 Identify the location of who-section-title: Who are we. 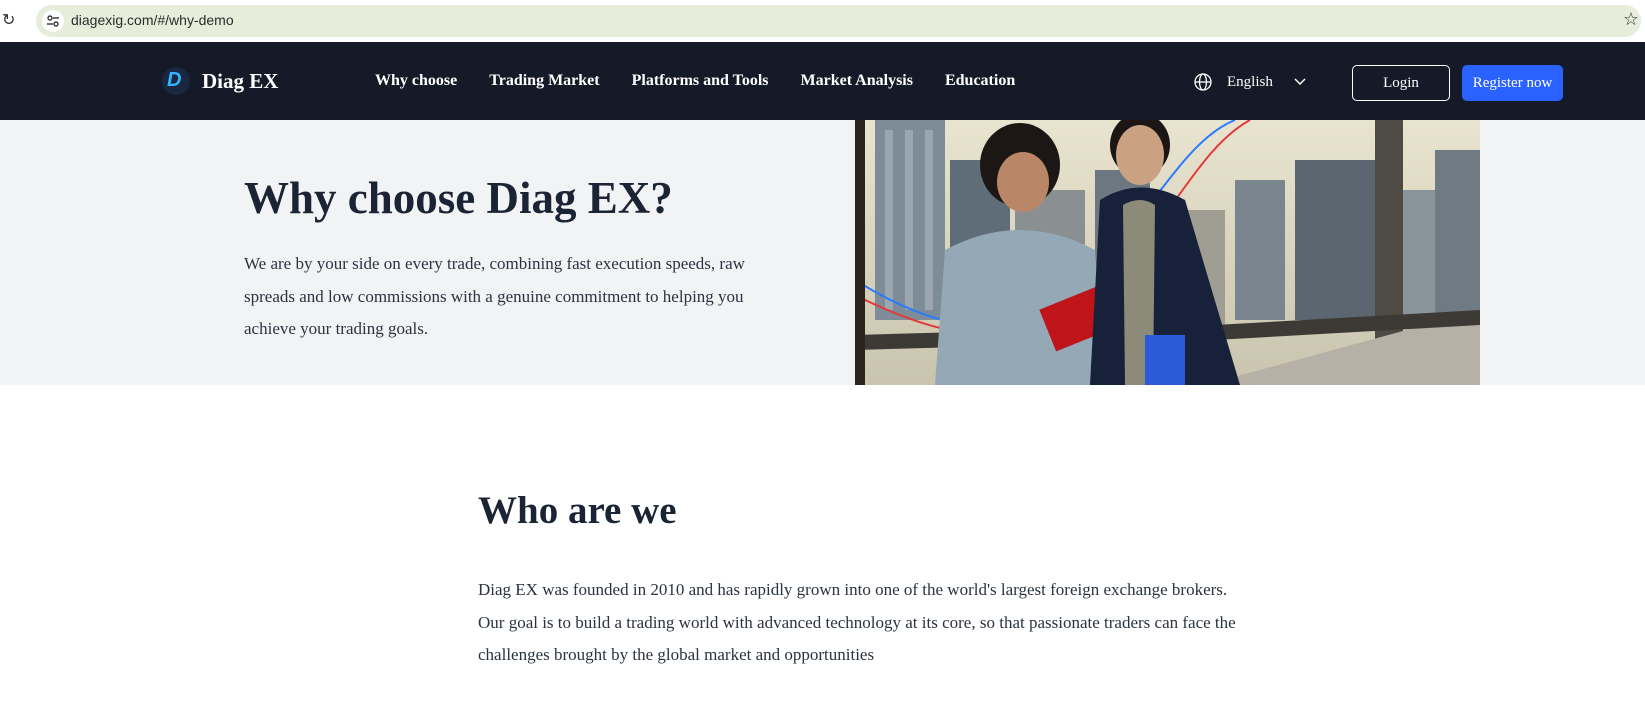
(577, 510).